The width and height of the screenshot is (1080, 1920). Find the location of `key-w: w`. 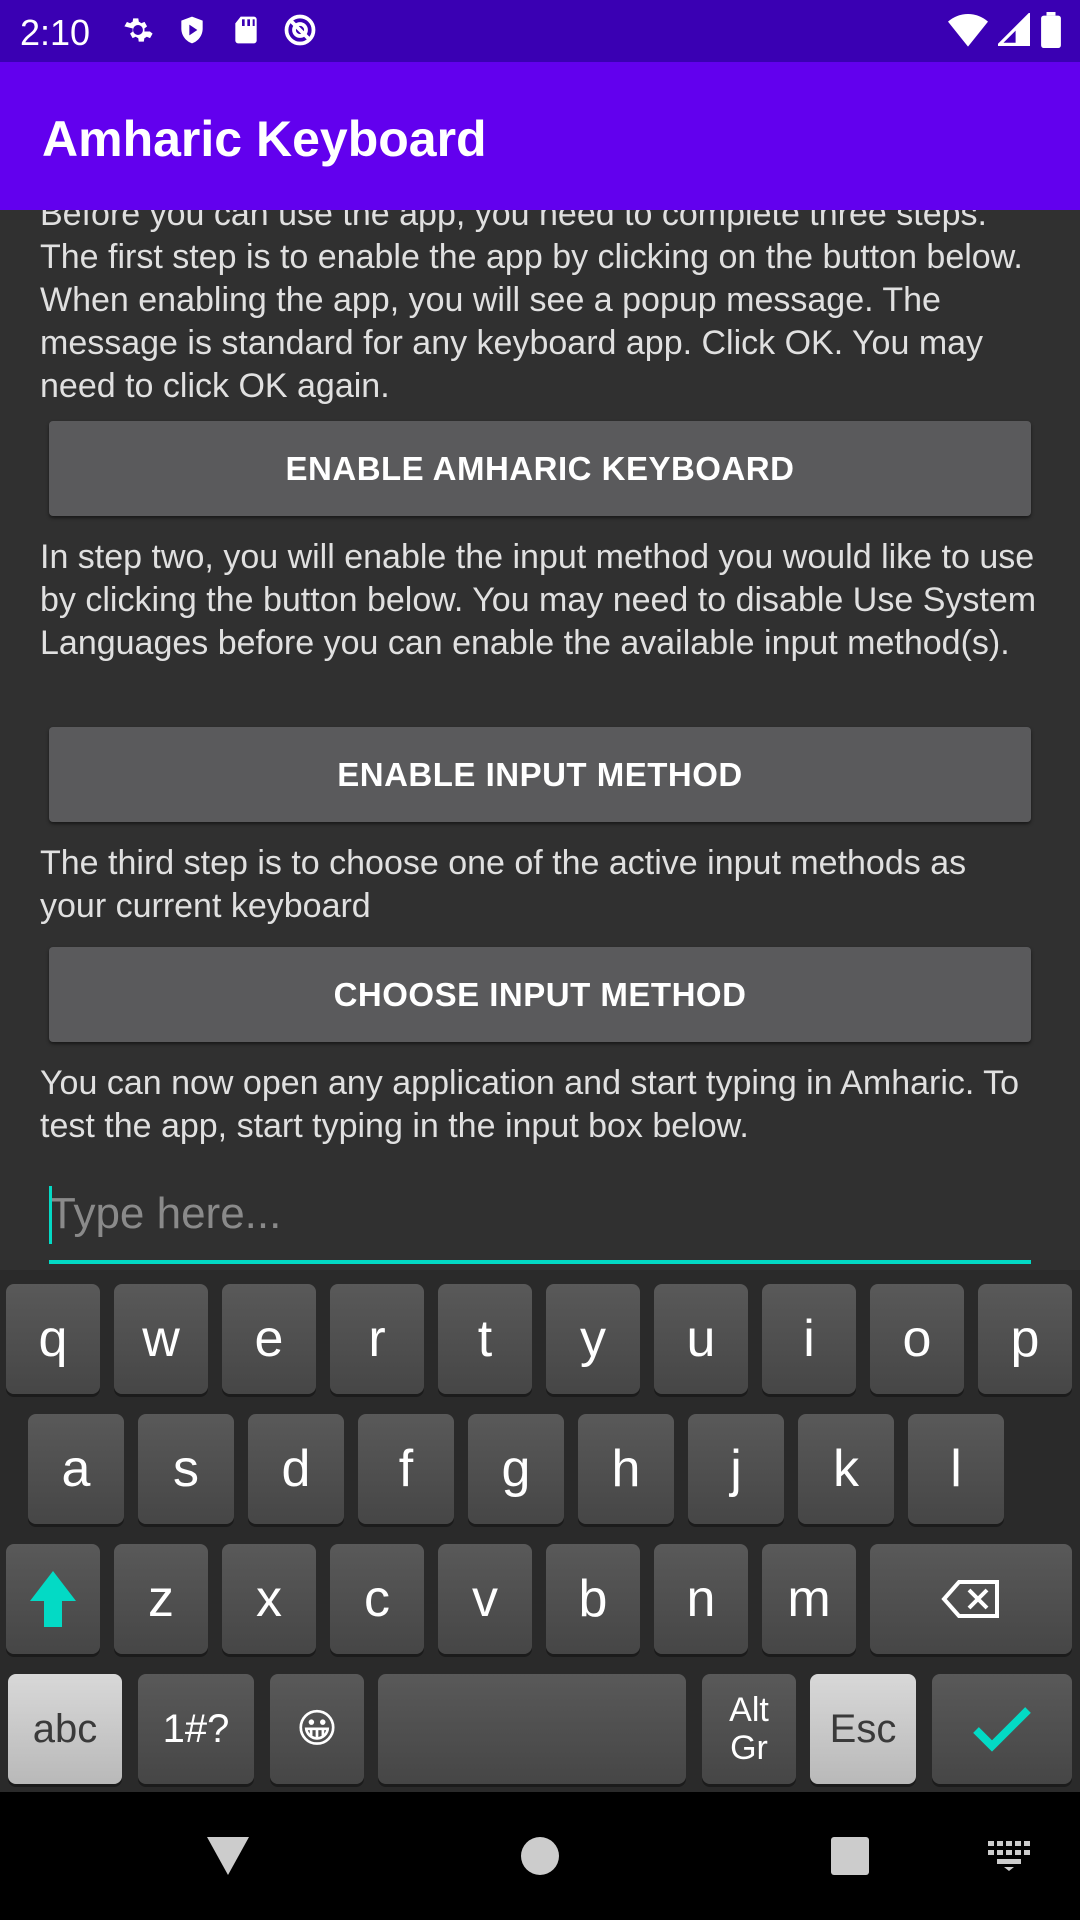

key-w: w is located at coordinates (161, 1339).